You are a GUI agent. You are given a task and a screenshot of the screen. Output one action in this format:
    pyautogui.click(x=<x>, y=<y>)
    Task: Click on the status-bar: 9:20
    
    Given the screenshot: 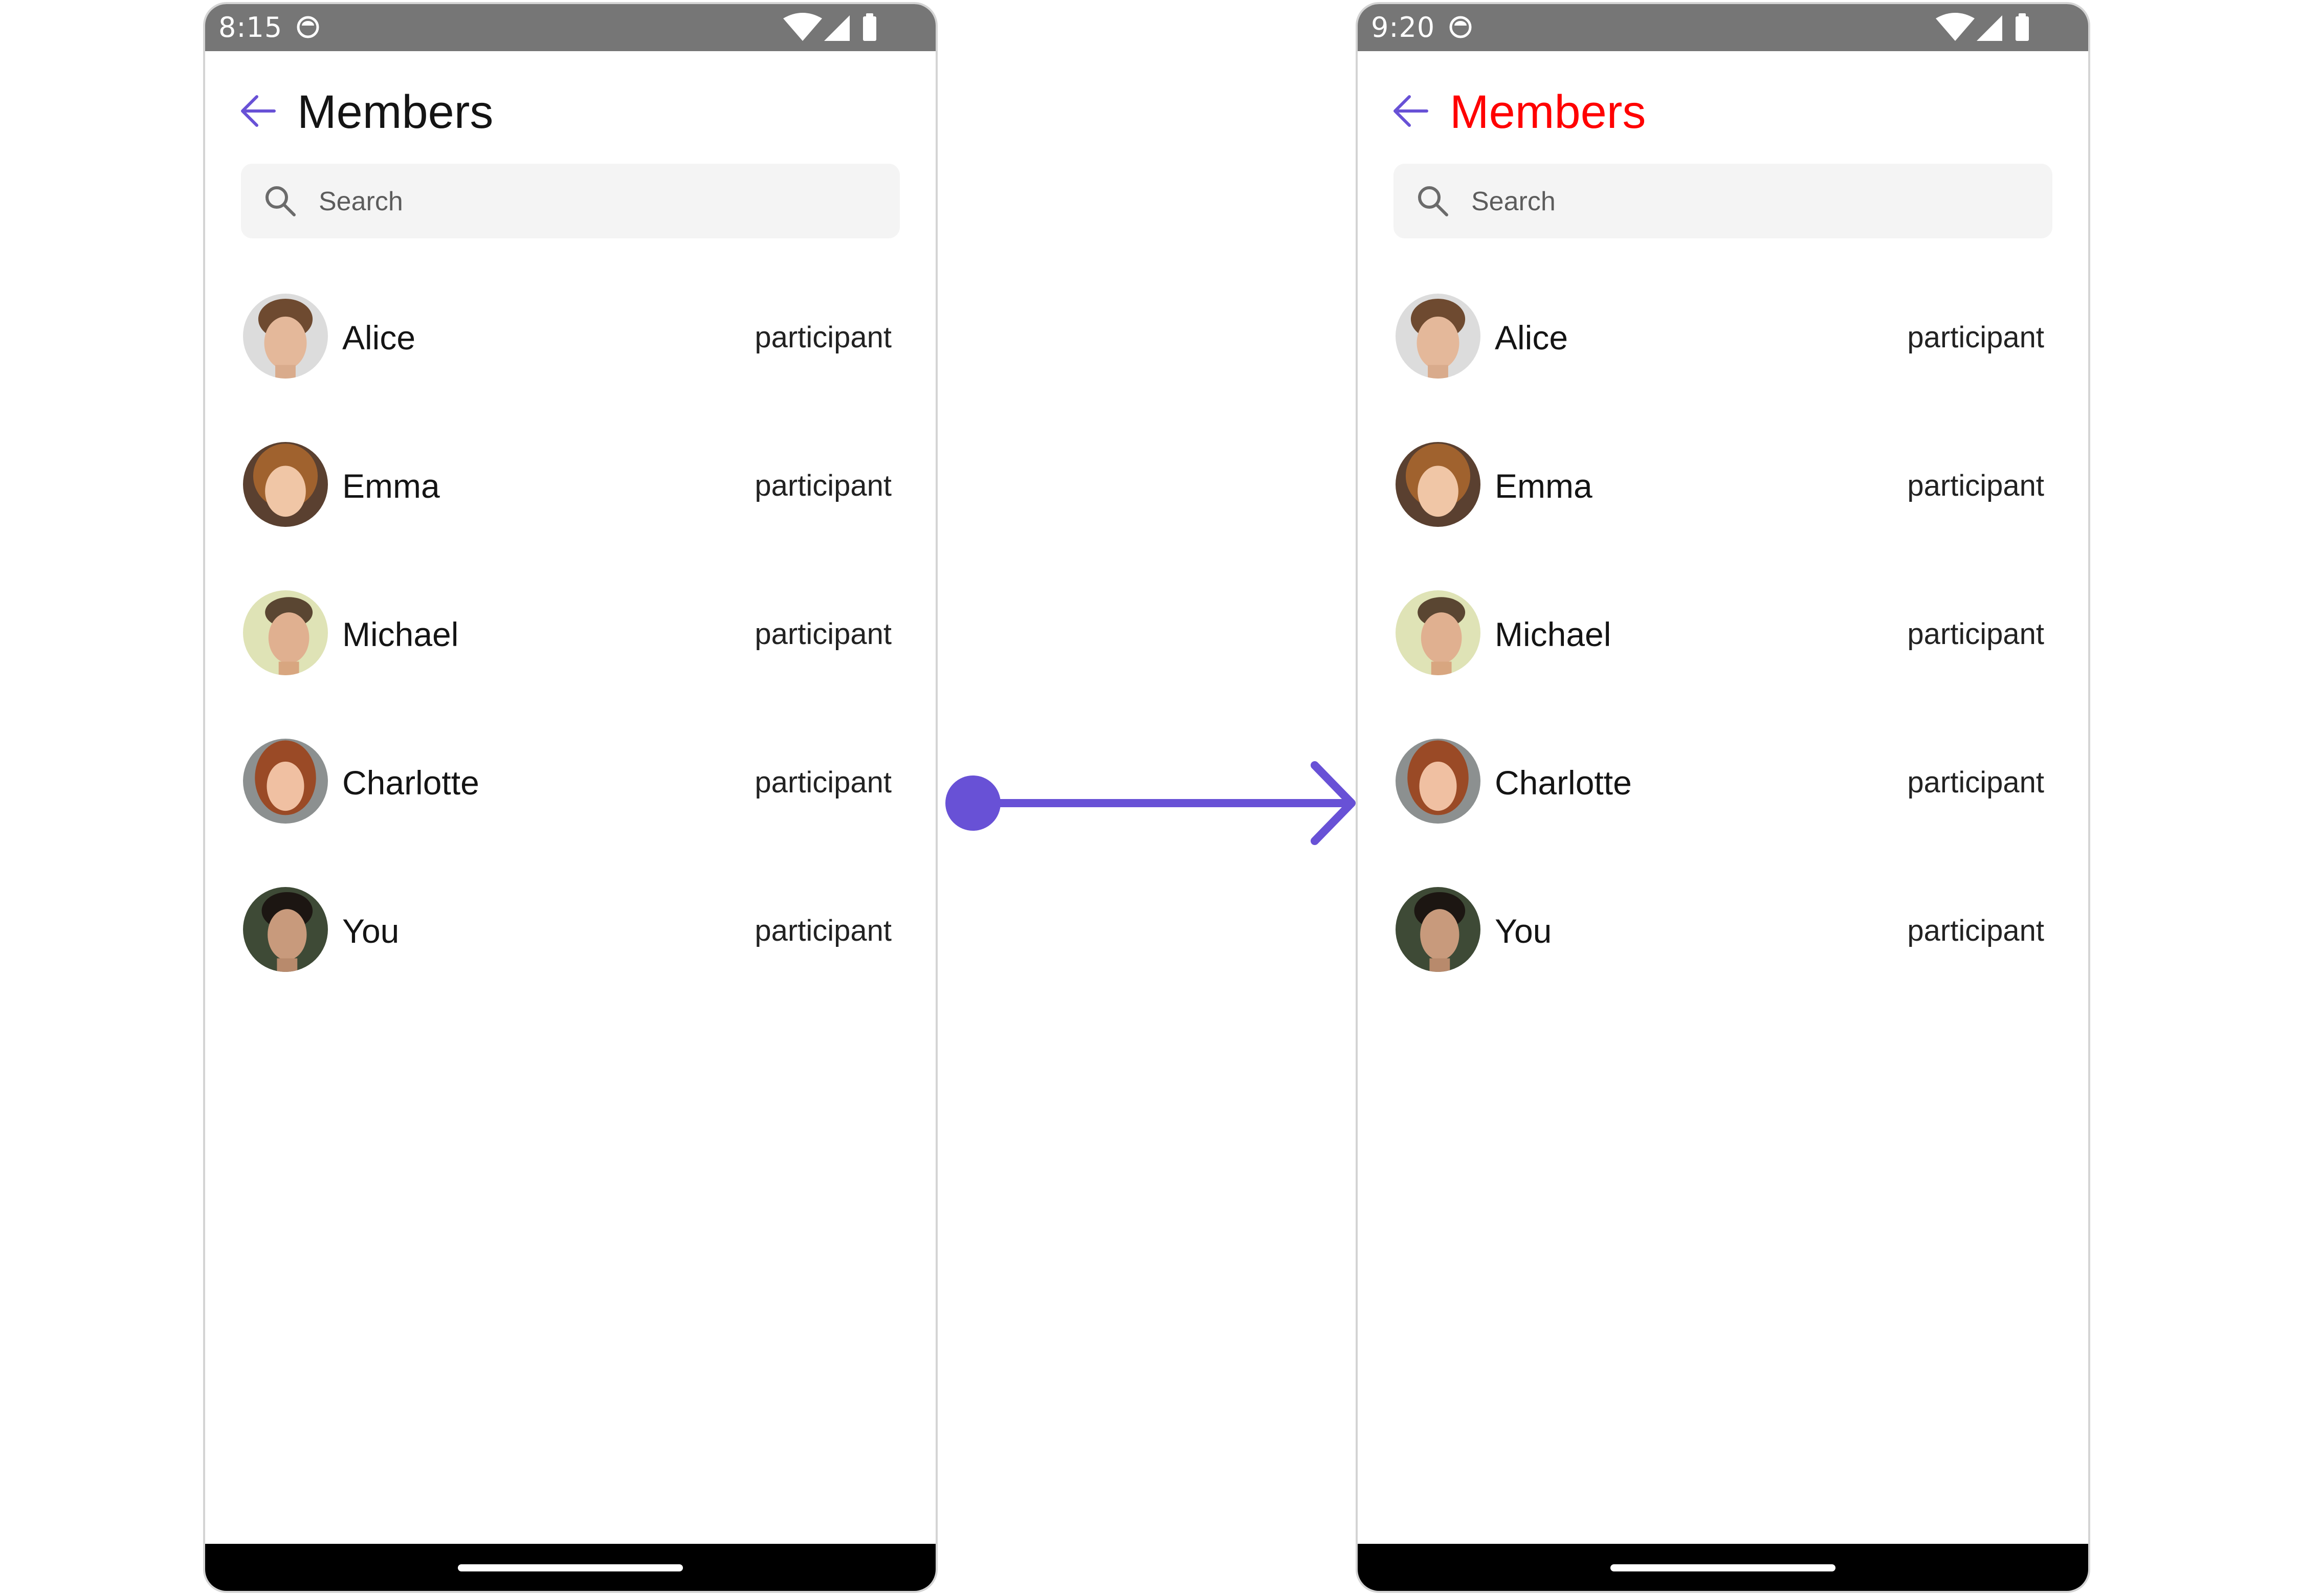 What is the action you would take?
    pyautogui.click(x=1723, y=27)
    